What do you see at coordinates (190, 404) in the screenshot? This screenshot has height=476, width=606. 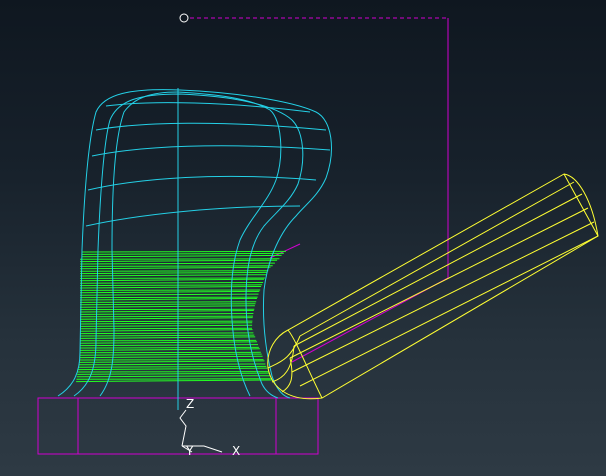 I see `triad-z-label: Z` at bounding box center [190, 404].